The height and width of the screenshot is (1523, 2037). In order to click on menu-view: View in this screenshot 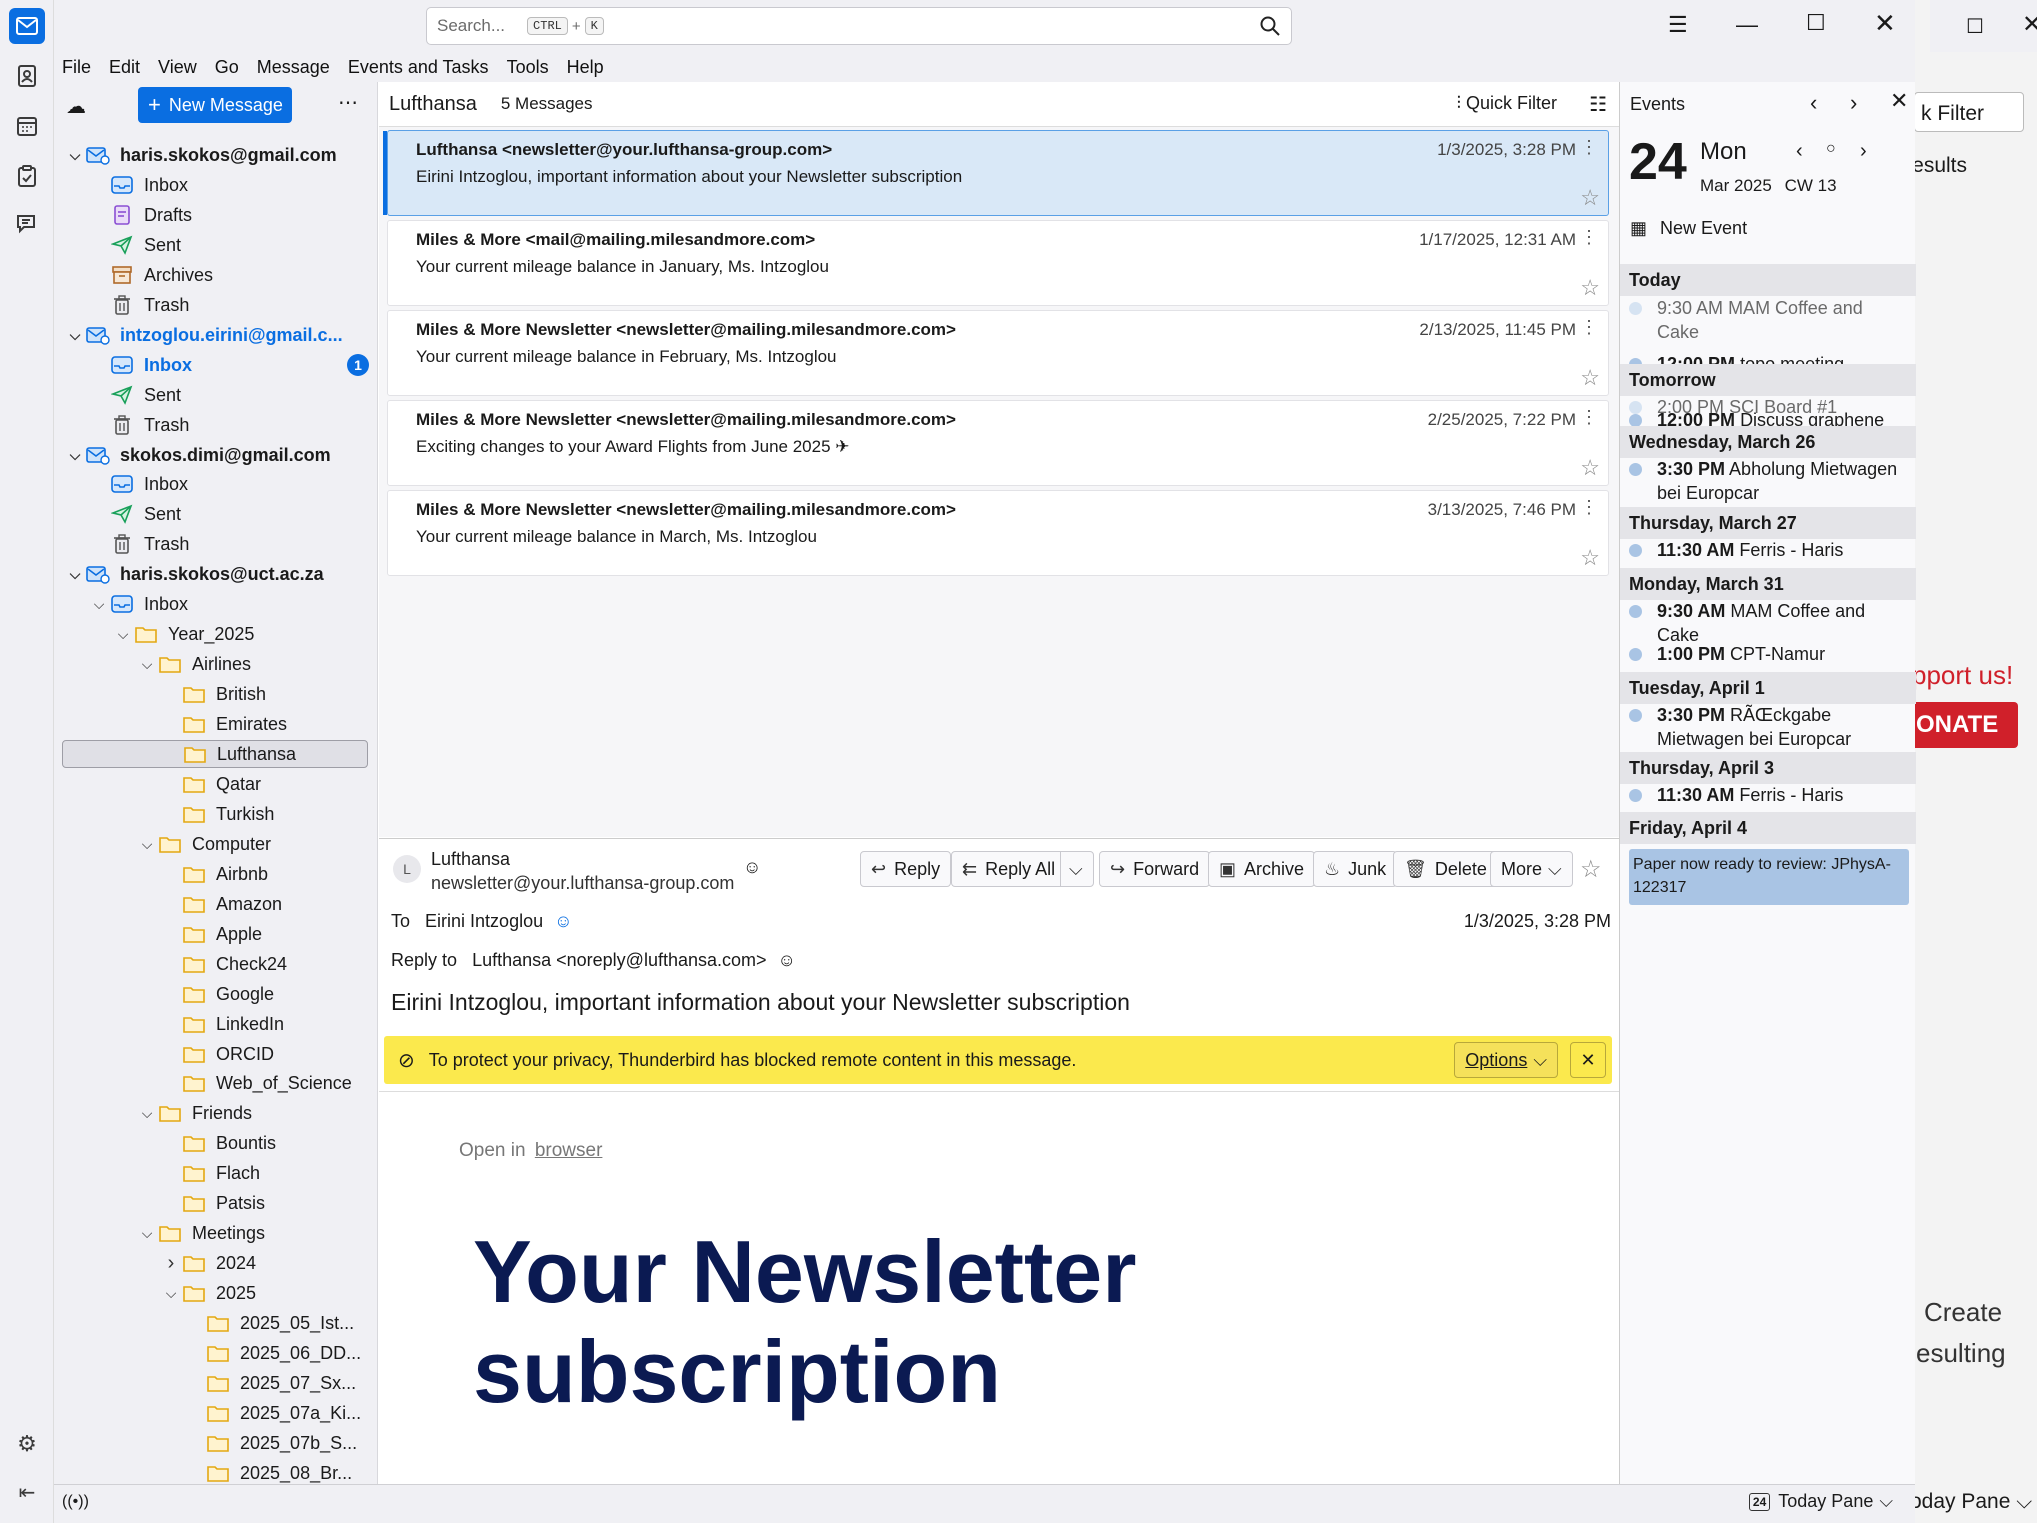, I will do `click(177, 67)`.